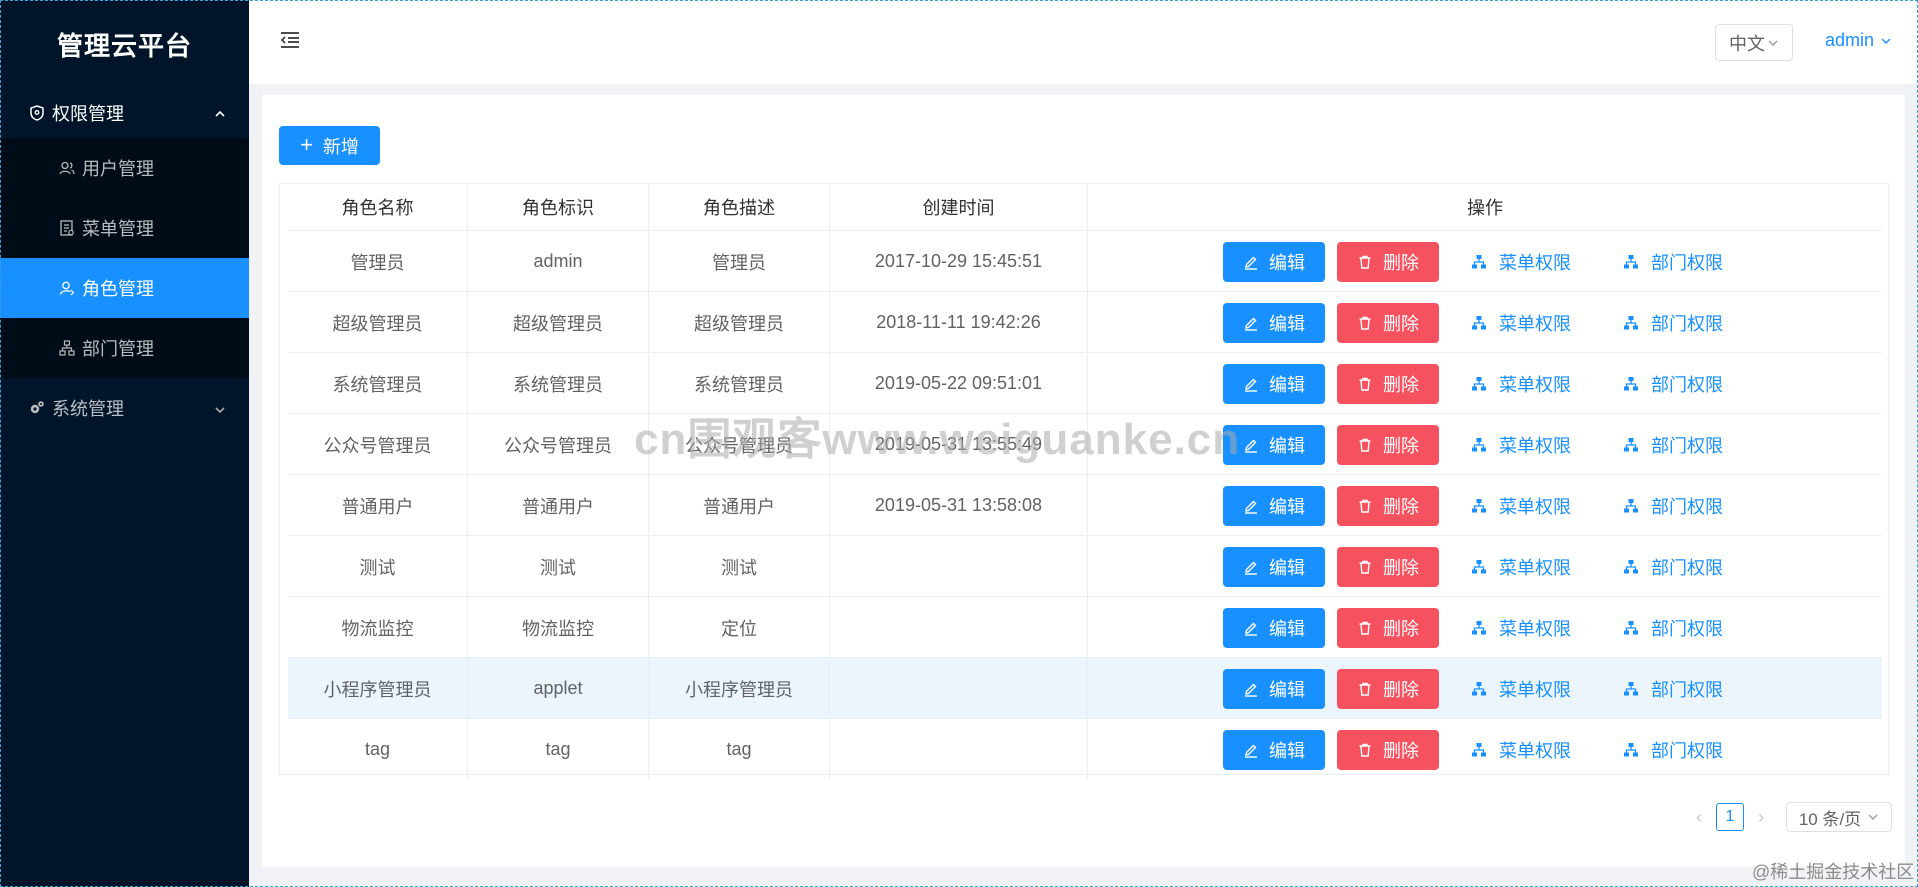  I want to click on menu-group-permissions: 权限管理, so click(124, 113).